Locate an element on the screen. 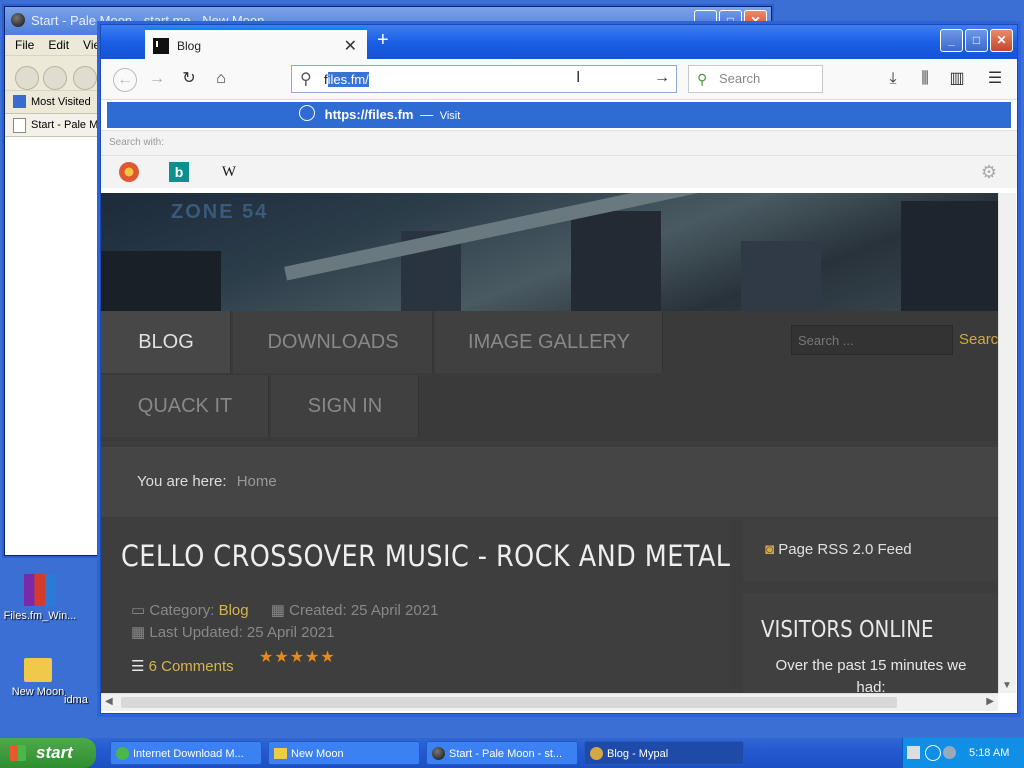 The height and width of the screenshot is (768, 1024). category-link: Blog is located at coordinates (234, 610).